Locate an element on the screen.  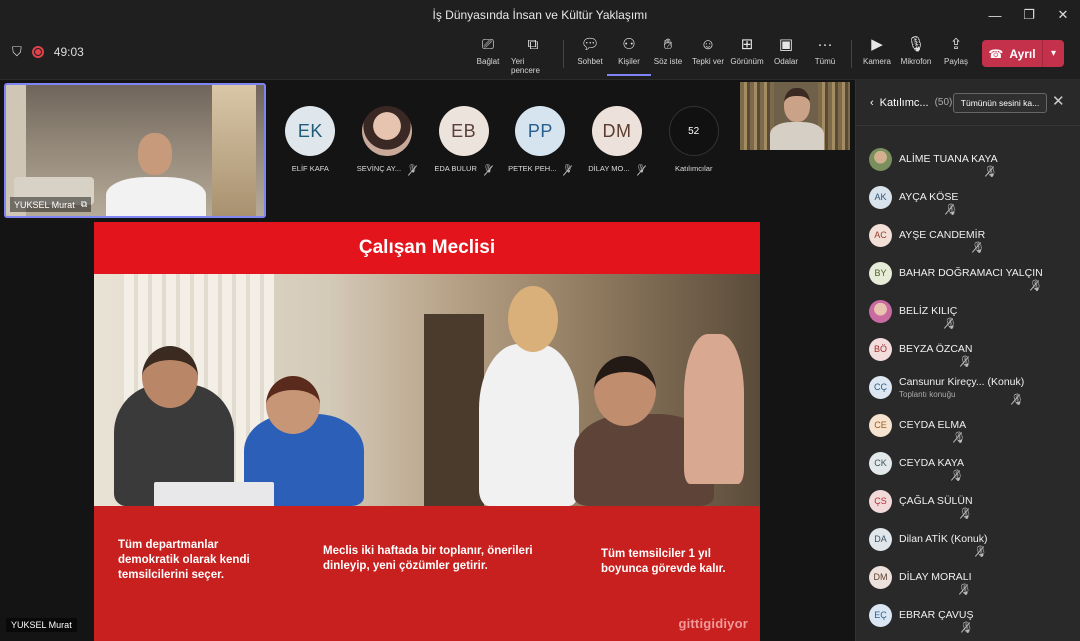
participant-name: CEYDA ELMA is located at coordinates (933, 425).